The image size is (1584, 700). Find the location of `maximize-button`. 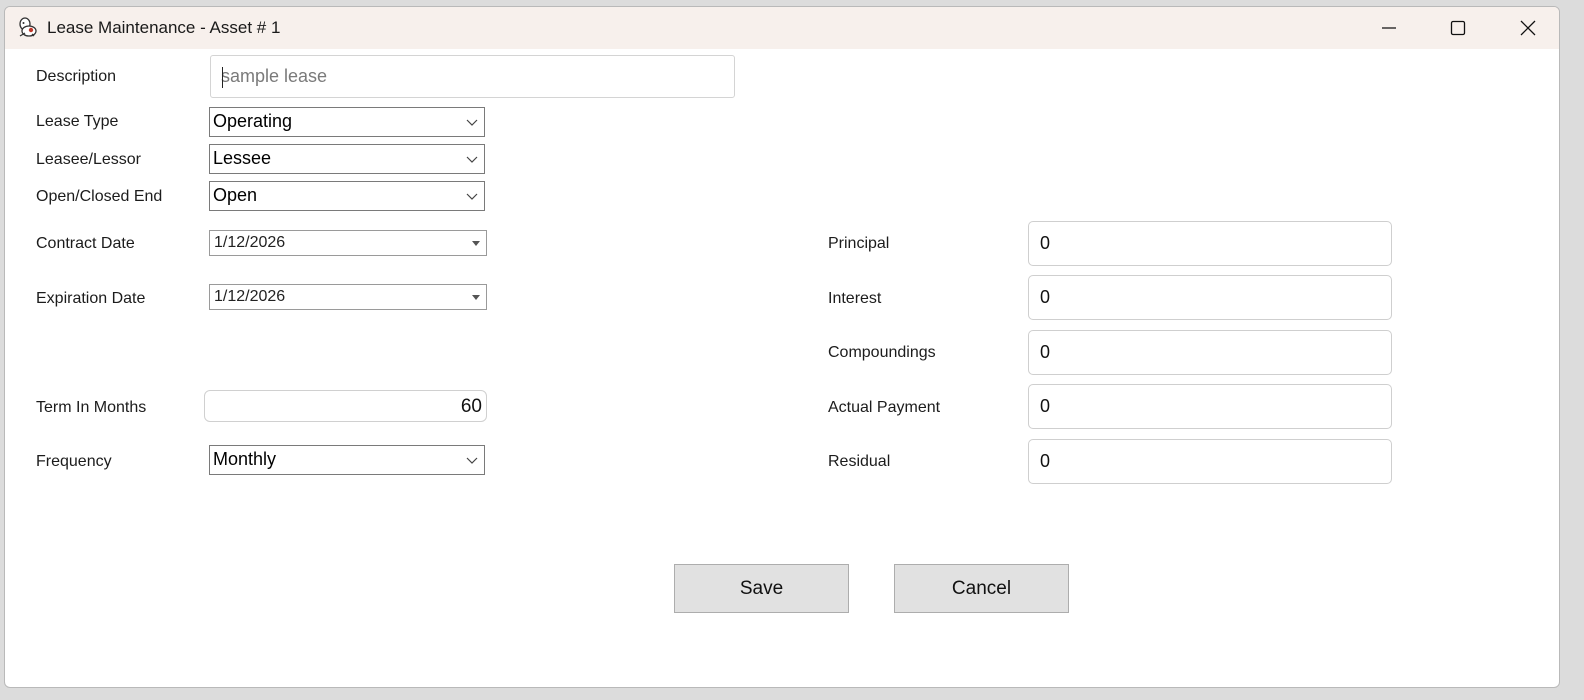

maximize-button is located at coordinates (1458, 28).